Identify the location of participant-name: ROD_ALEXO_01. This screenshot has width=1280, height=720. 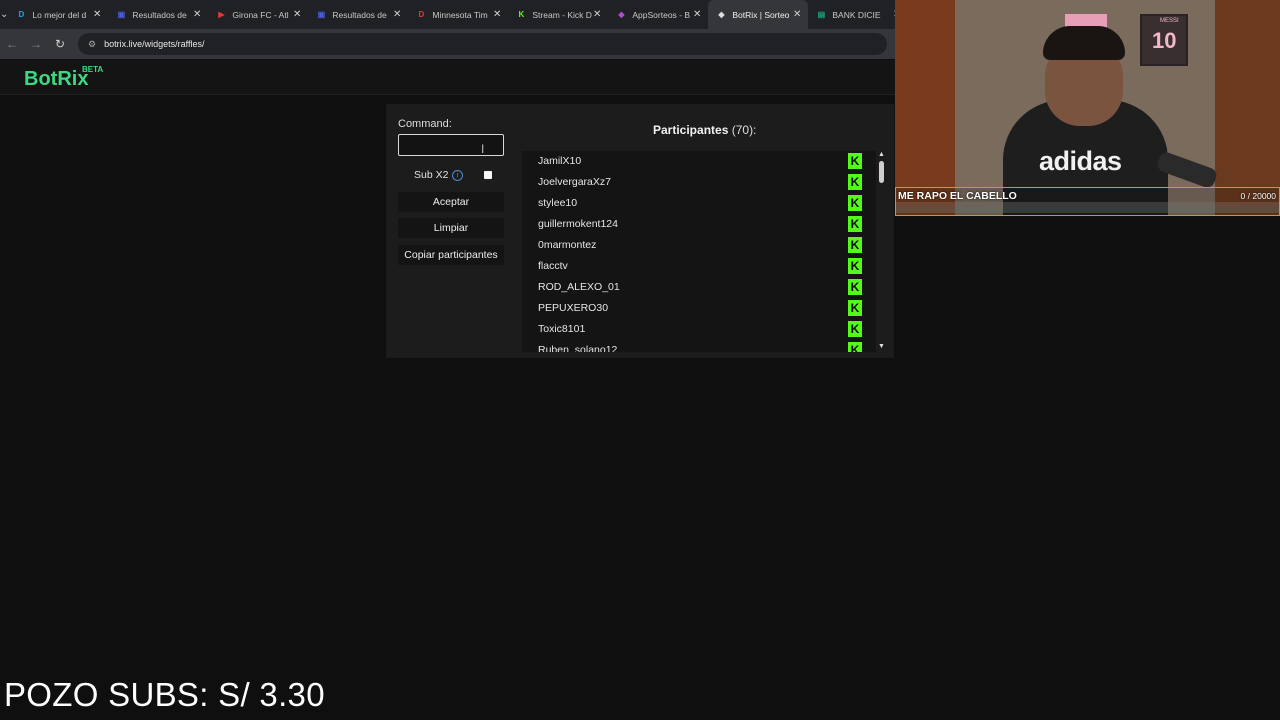
(579, 287).